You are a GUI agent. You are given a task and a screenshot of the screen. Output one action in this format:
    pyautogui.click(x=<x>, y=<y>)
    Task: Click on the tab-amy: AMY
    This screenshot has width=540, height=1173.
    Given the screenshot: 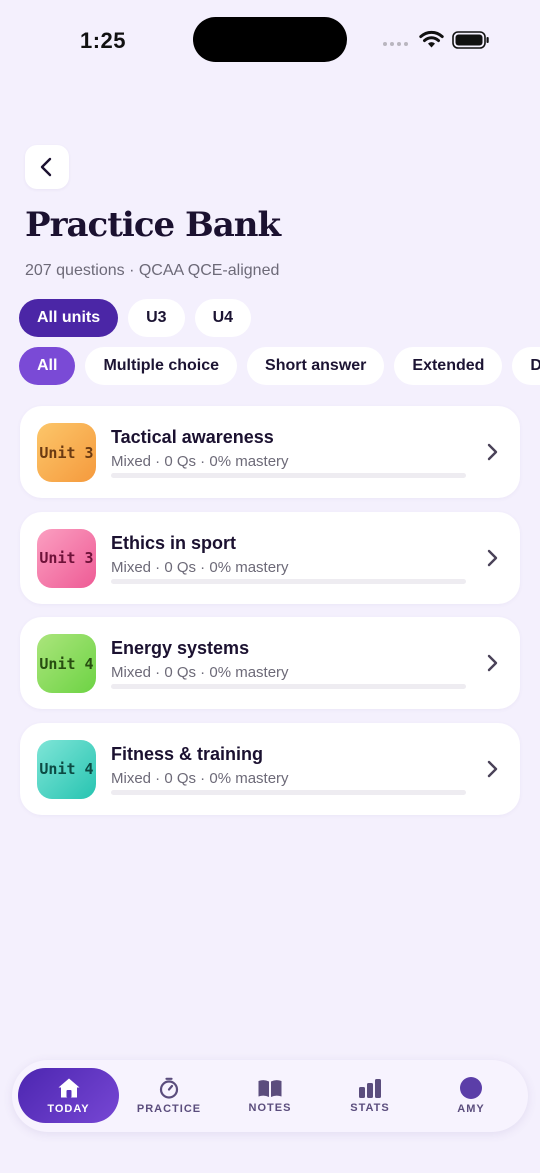 What is the action you would take?
    pyautogui.click(x=471, y=1096)
    